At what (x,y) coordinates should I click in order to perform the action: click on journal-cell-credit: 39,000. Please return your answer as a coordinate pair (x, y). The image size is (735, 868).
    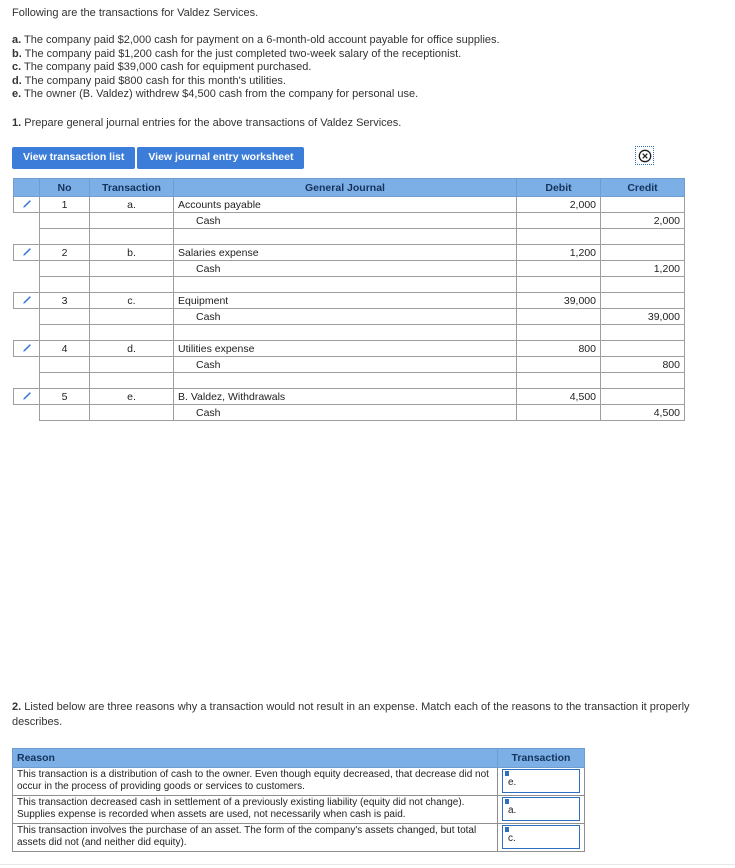
    Looking at the image, I should click on (642, 316).